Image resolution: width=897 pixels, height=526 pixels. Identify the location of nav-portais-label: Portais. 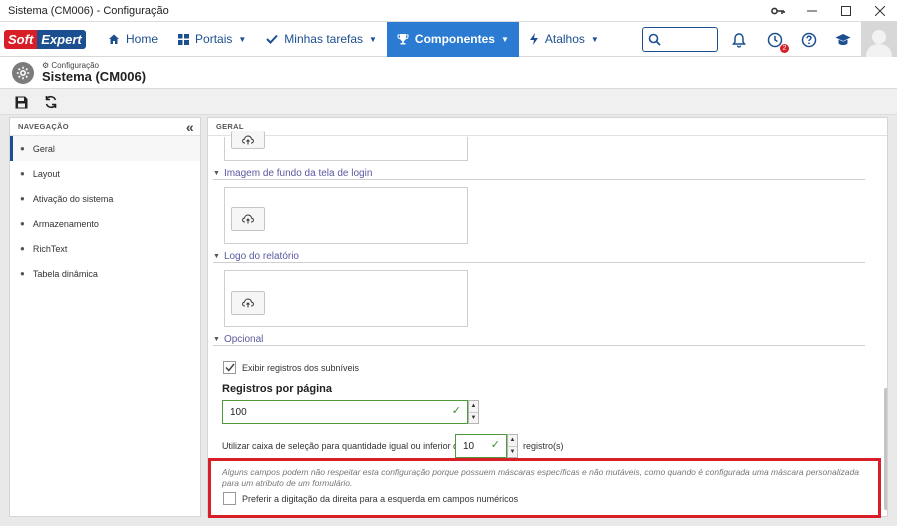
(214, 39).